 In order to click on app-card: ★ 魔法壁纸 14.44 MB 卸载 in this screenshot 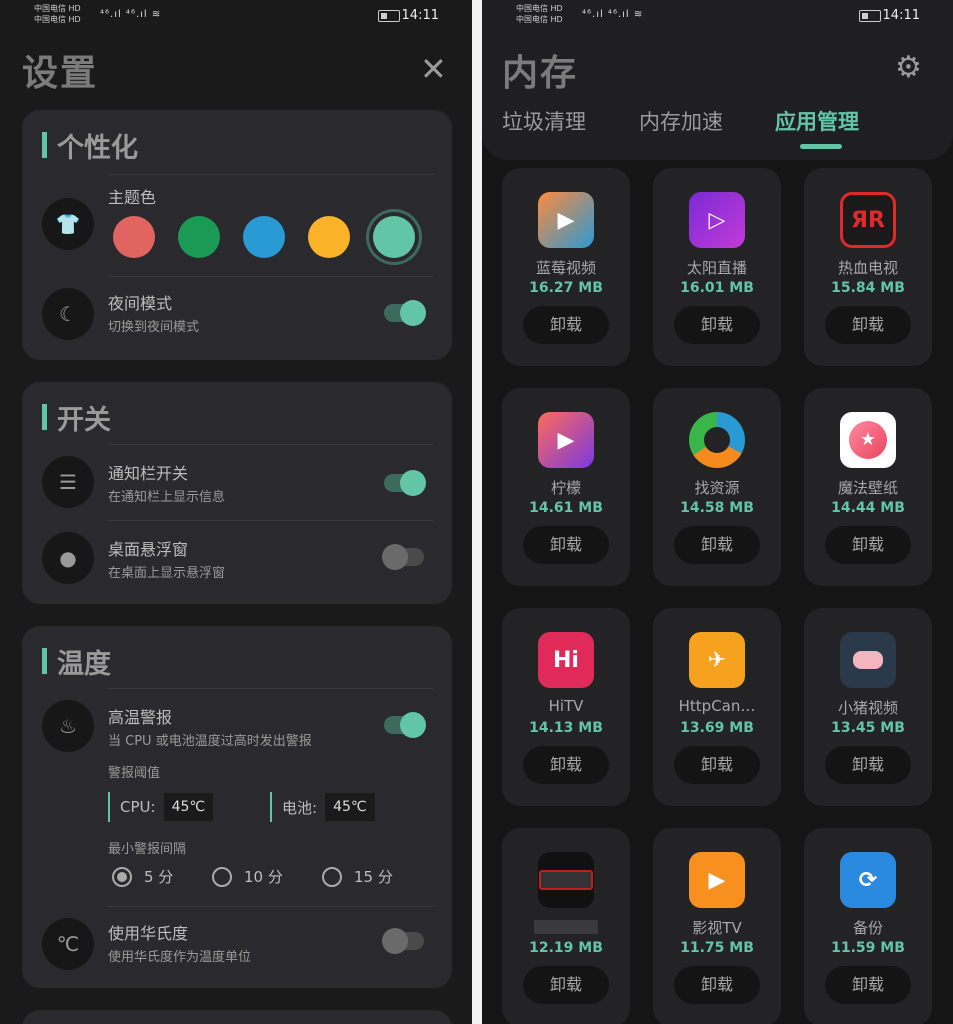, I will do `click(868, 487)`.